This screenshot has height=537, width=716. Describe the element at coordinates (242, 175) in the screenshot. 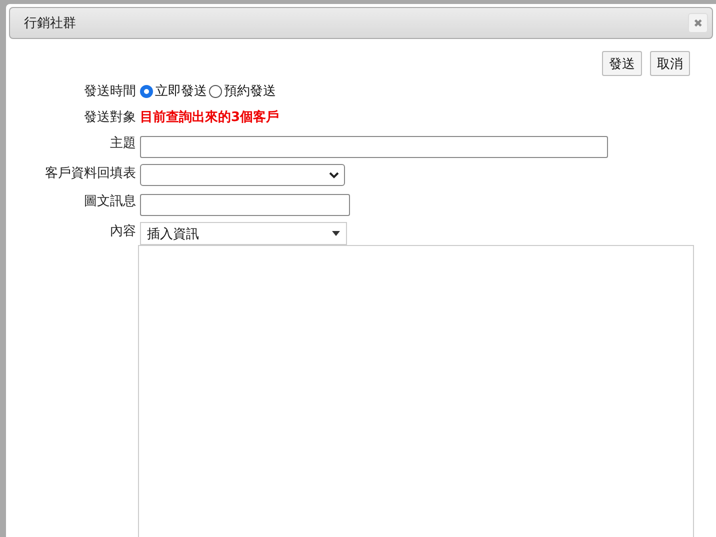

I see `form-select` at that location.